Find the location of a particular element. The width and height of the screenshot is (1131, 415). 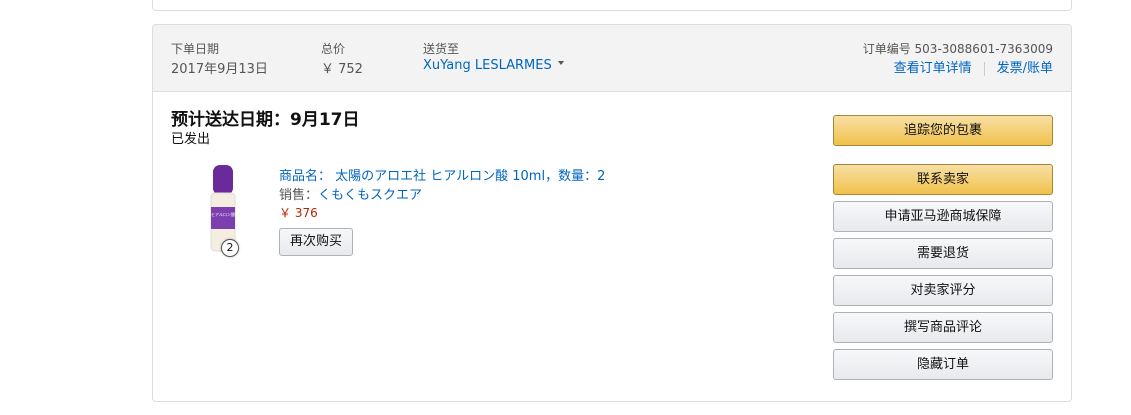

seller-line: 销售：くもくもスクエア is located at coordinates (350, 193).